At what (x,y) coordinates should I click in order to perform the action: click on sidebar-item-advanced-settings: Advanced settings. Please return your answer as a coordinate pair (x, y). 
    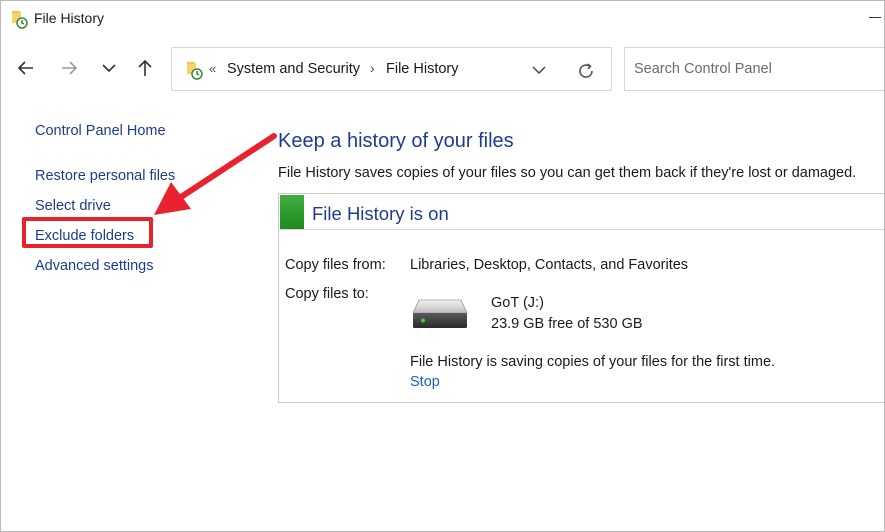
    Looking at the image, I should click on (94, 266).